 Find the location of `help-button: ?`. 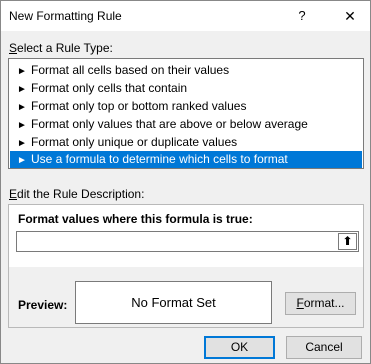

help-button: ? is located at coordinates (302, 16).